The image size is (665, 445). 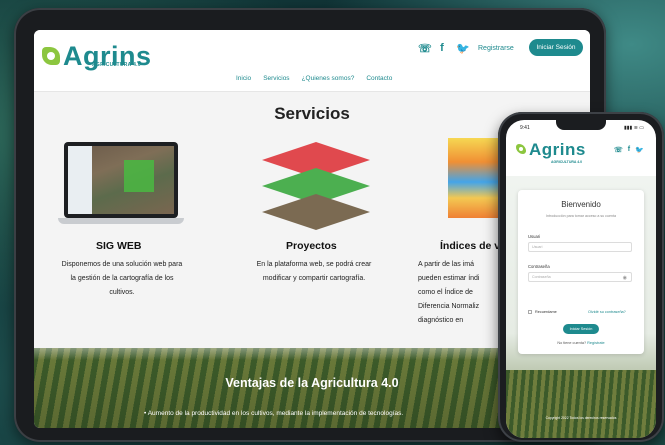 What do you see at coordinates (80, 180) in the screenshot?
I see `map-sidebar` at bounding box center [80, 180].